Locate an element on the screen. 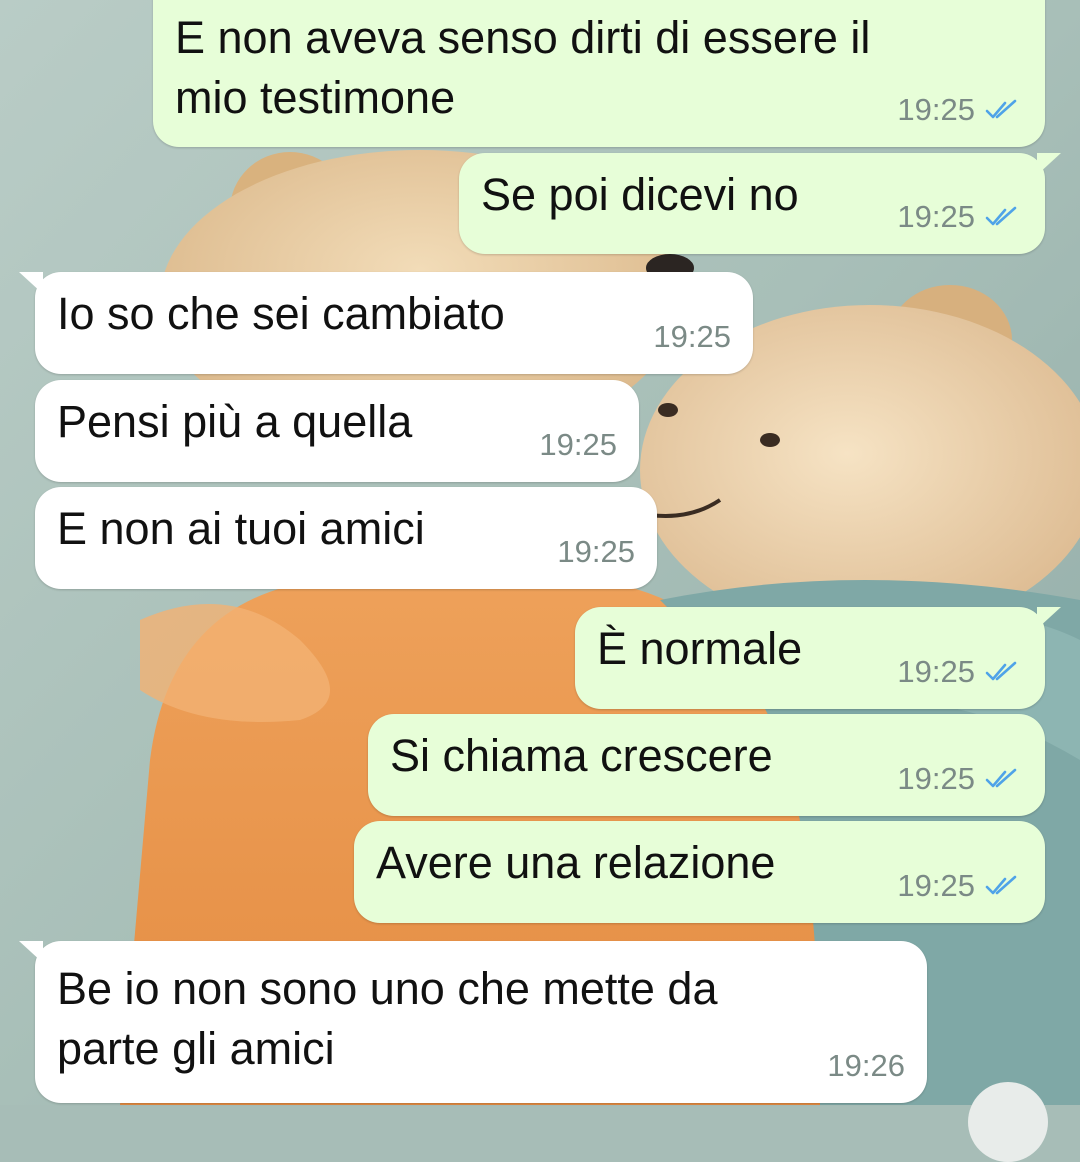 This screenshot has width=1080, height=1162. message-bubble-outgoing: Se poi dicevi no 19:25 is located at coordinates (760, 203).